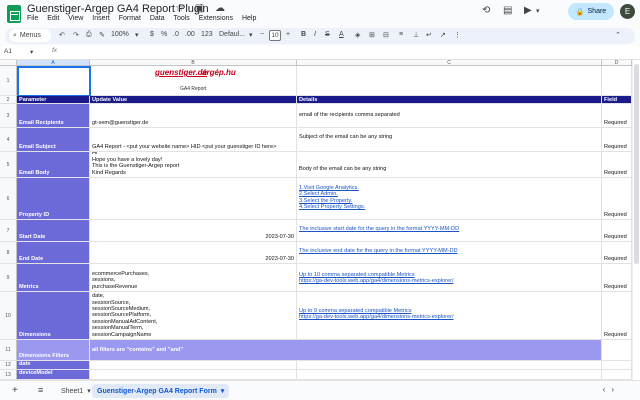  What do you see at coordinates (102, 35) in the screenshot?
I see `paint-format-icon: ✎` at bounding box center [102, 35].